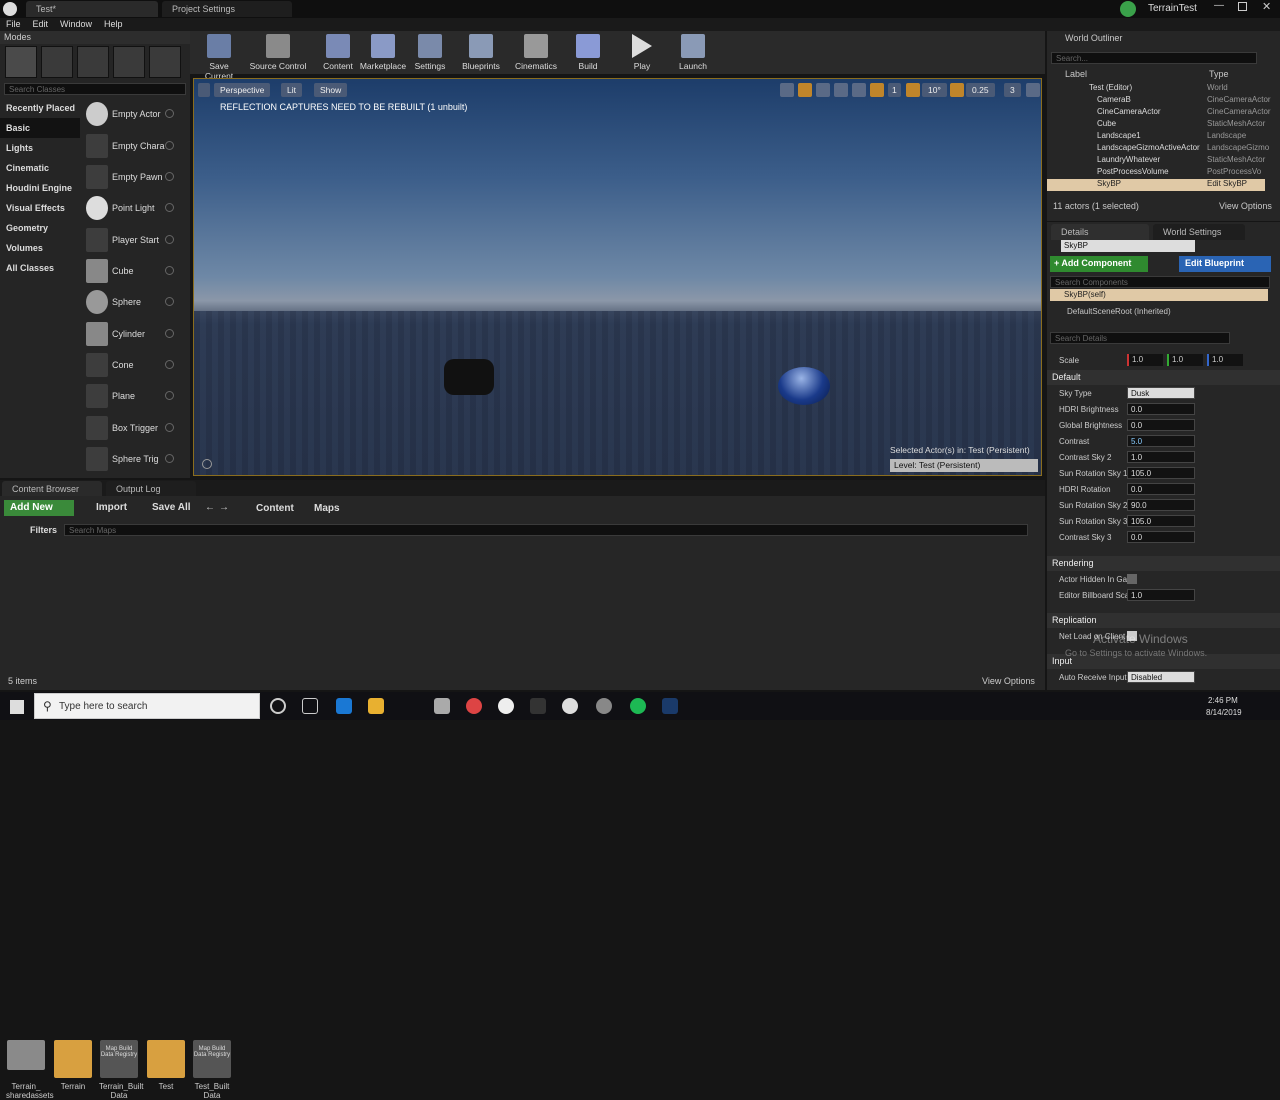 The width and height of the screenshot is (1280, 1100). What do you see at coordinates (1223, 700) in the screenshot?
I see `clock-time: 2:46 PM` at bounding box center [1223, 700].